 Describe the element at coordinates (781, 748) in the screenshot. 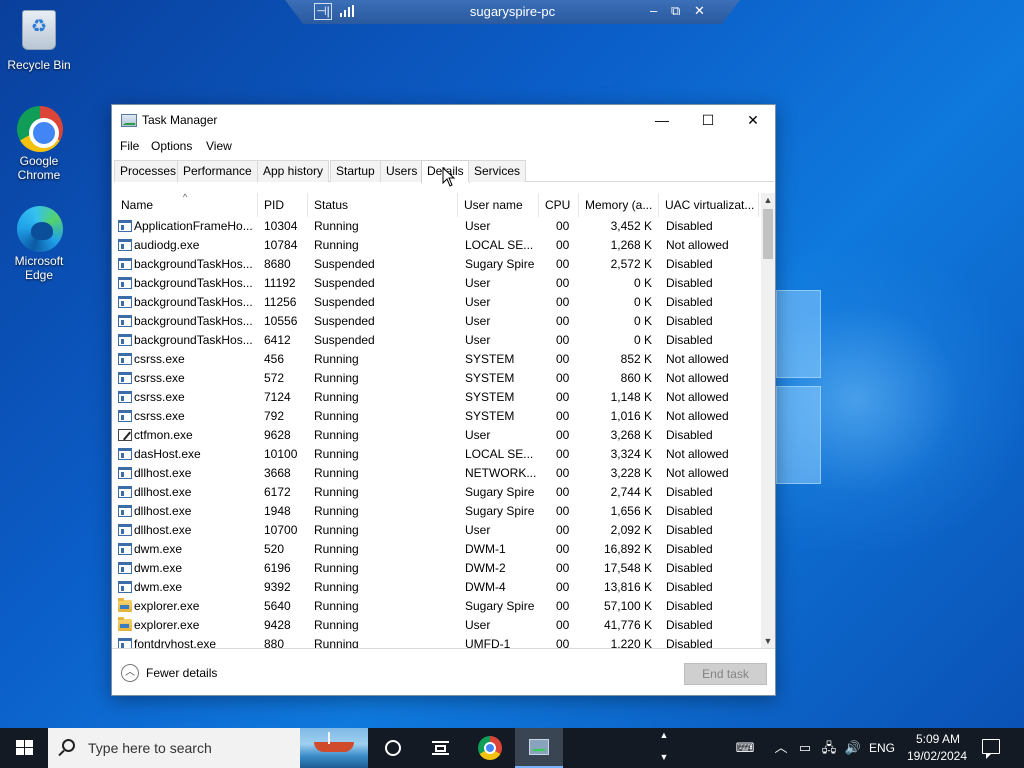

I see `show-hidden-icons-chevron-icon: ︿` at that location.